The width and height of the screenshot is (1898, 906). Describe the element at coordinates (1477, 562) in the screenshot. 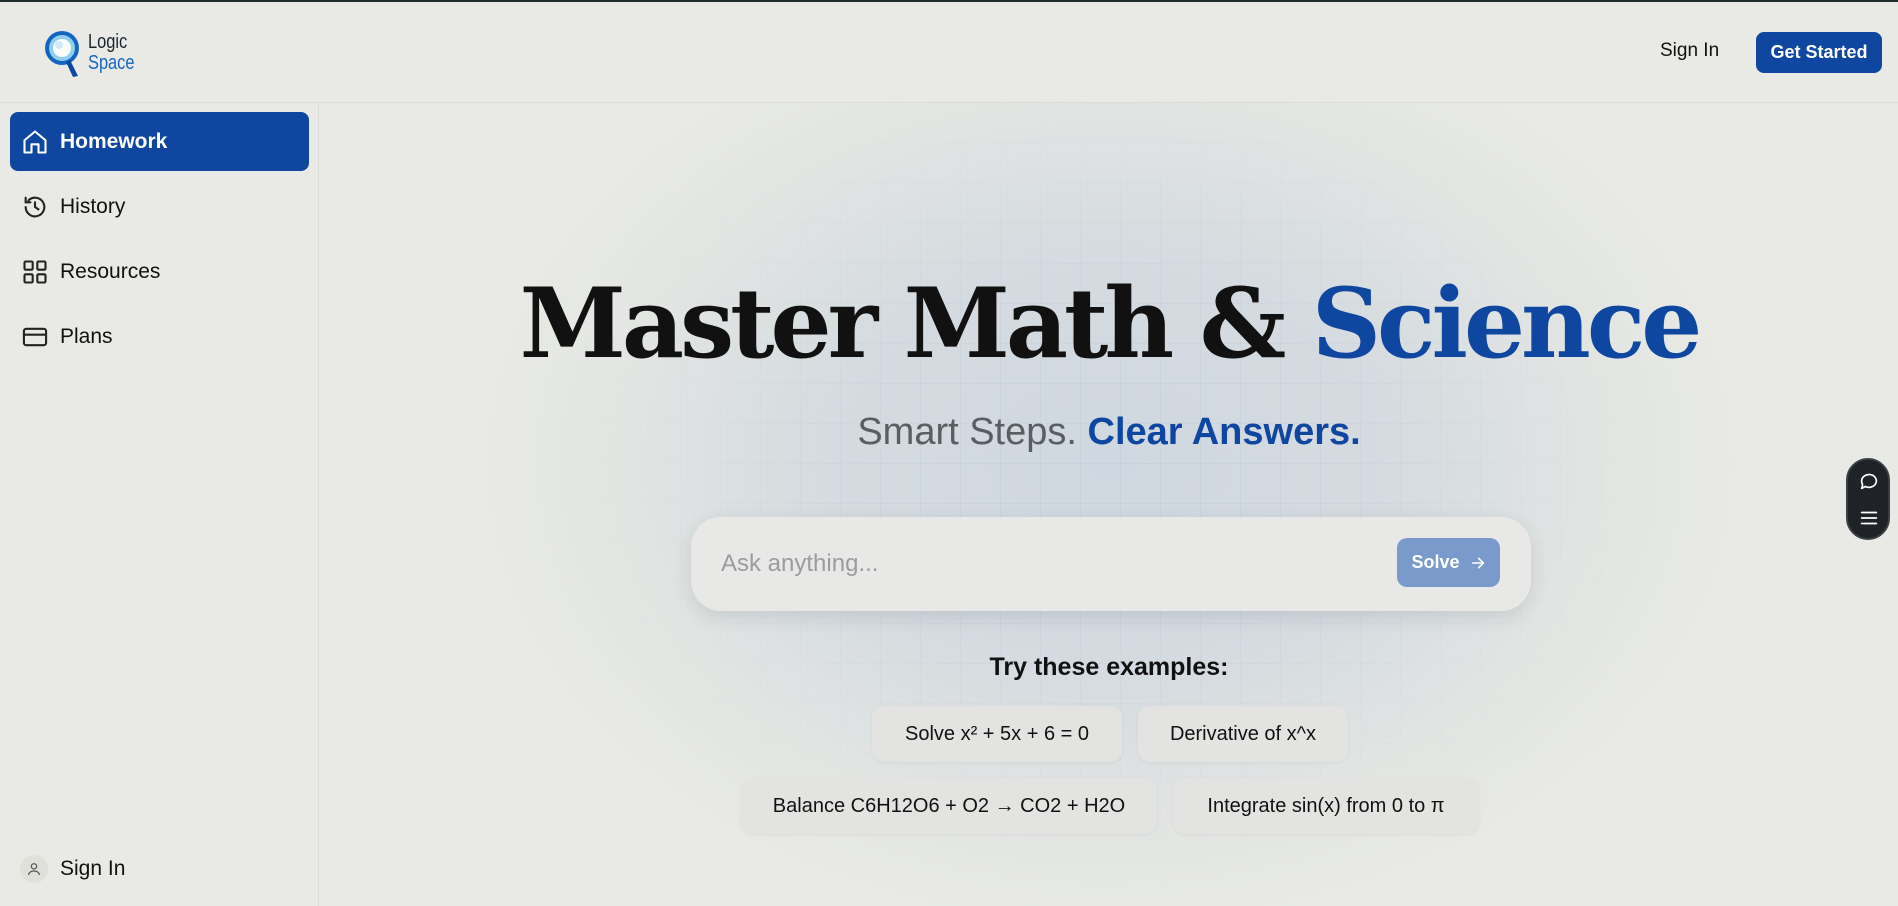

I see `arrow-right-icon` at that location.